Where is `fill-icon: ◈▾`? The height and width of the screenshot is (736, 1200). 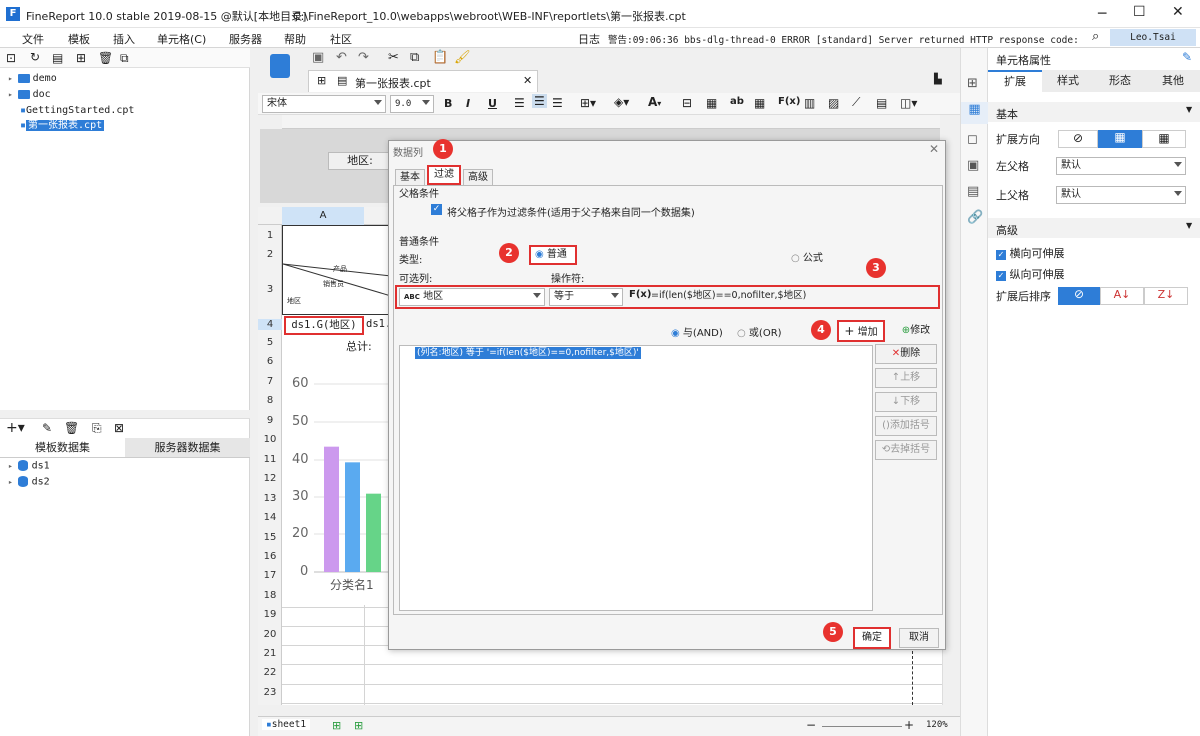 fill-icon: ◈▾ is located at coordinates (621, 102).